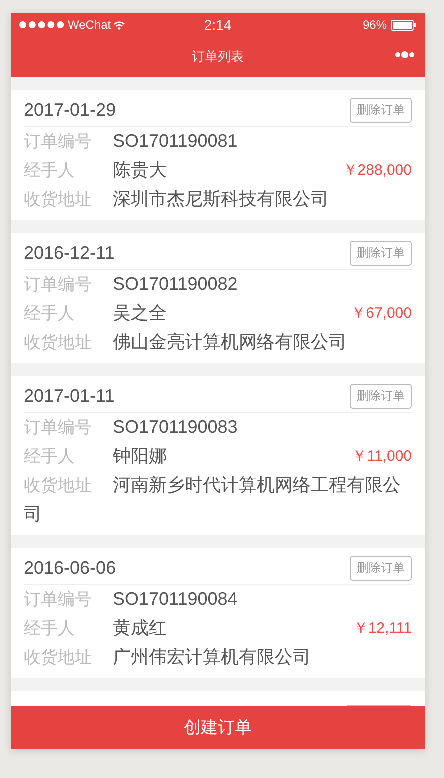  What do you see at coordinates (70, 110) in the screenshot?
I see `order-date: 2017-01-29` at bounding box center [70, 110].